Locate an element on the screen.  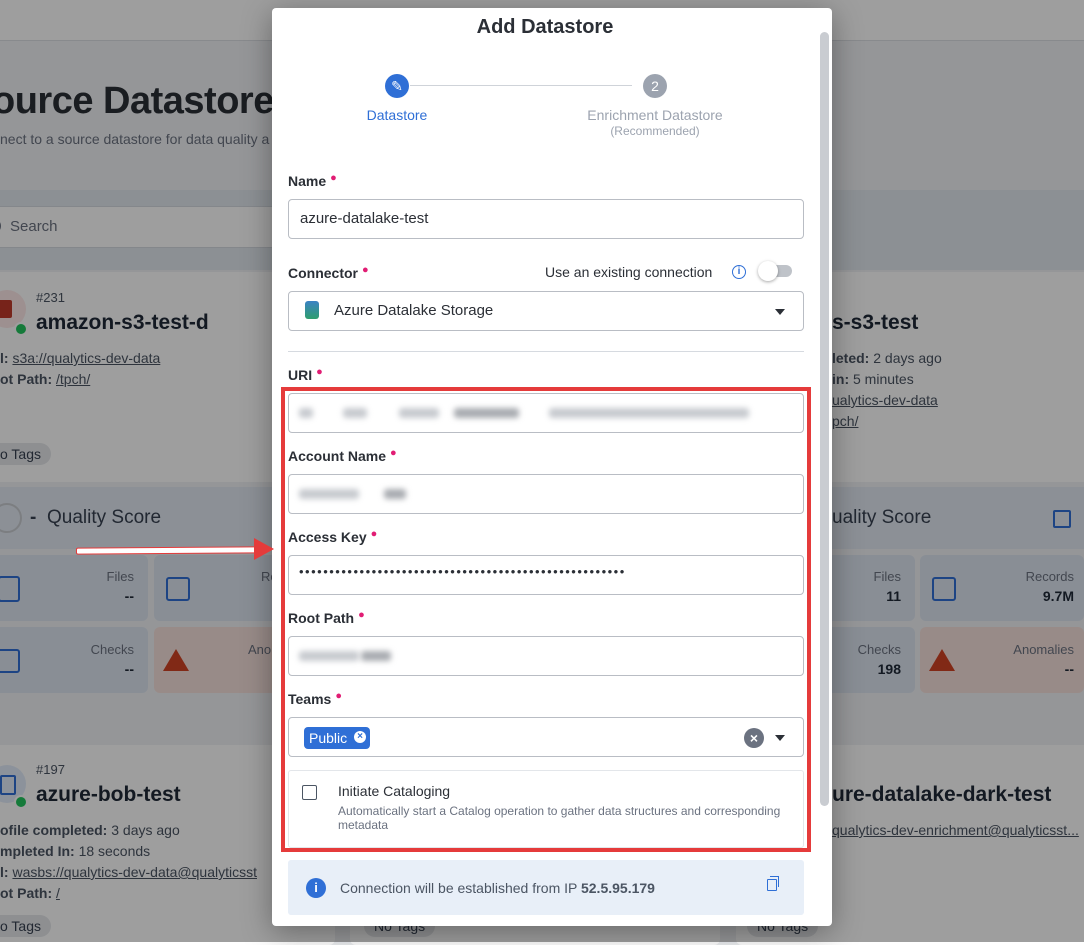
dialog-scrollbar is located at coordinates (824, 419).